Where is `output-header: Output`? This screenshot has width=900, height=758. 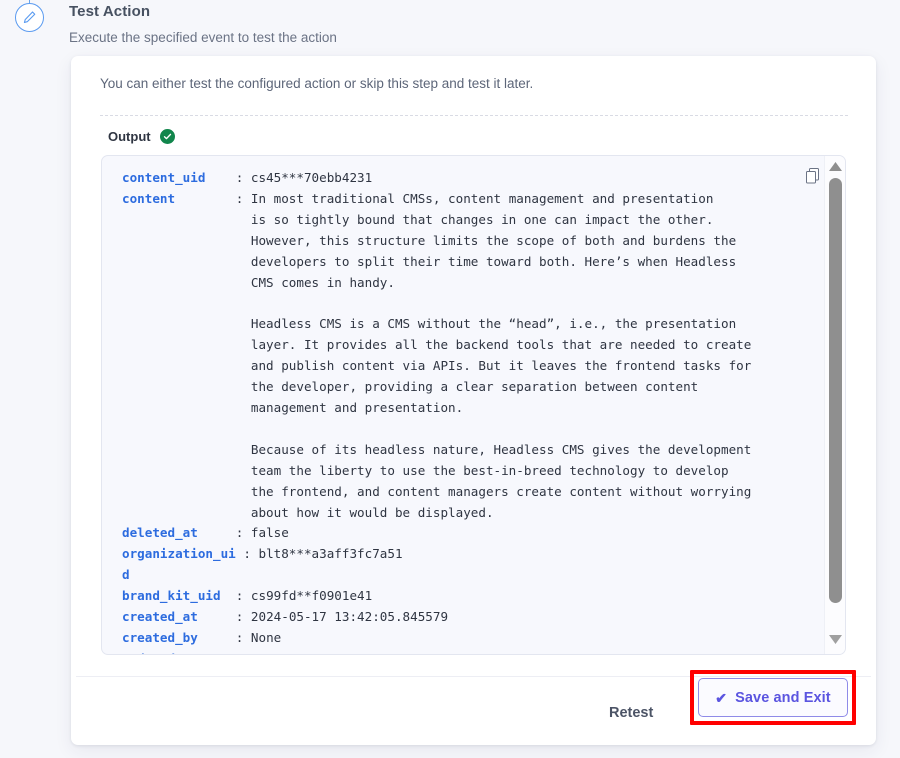 output-header: Output is located at coordinates (141, 136).